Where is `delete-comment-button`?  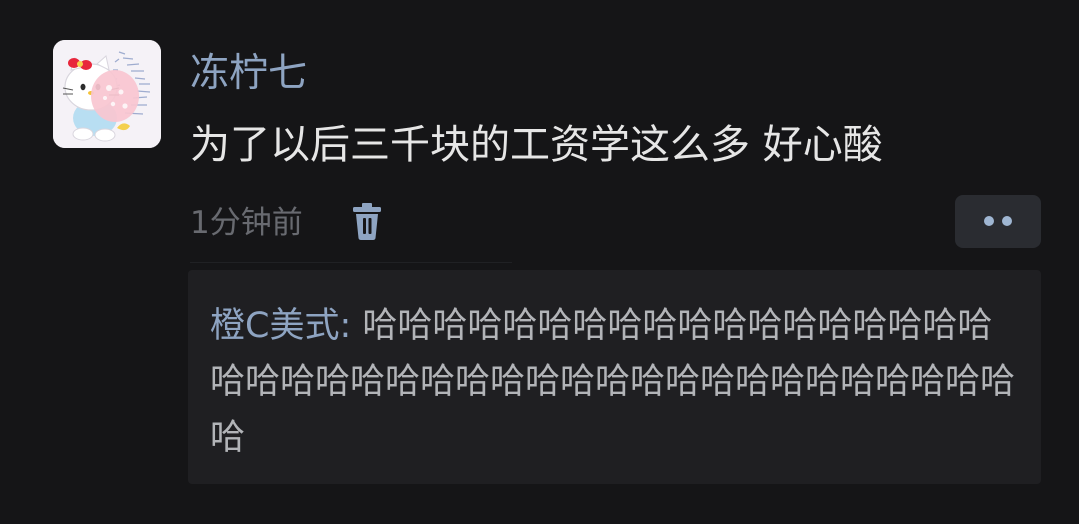 delete-comment-button is located at coordinates (367, 221).